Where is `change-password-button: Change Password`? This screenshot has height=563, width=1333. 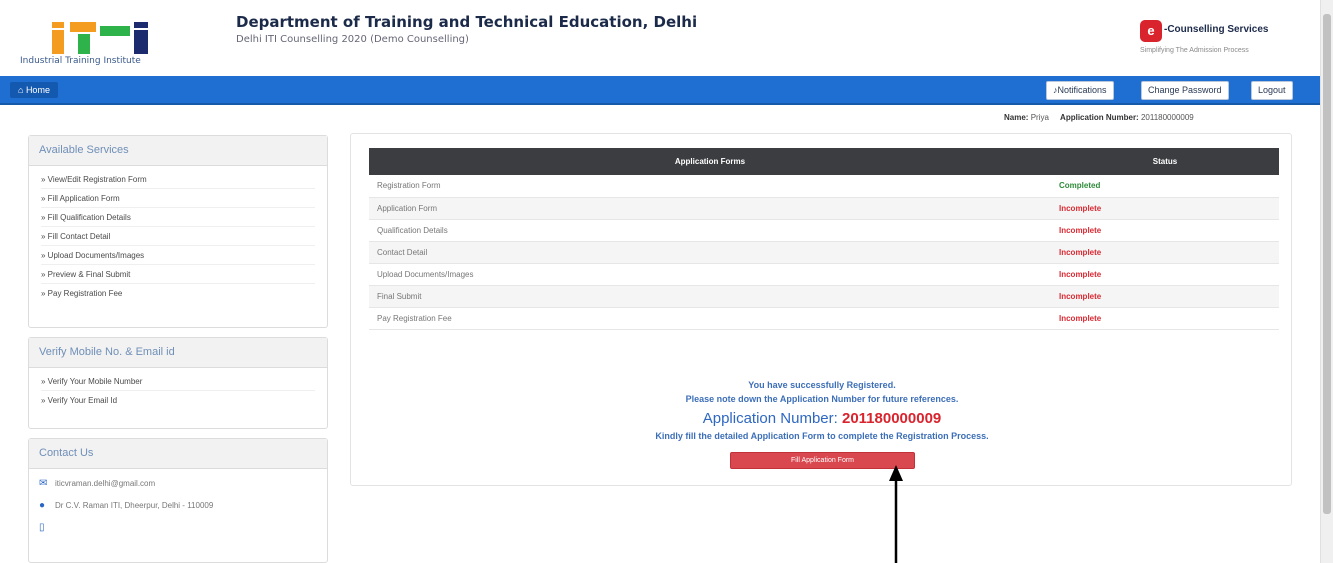 change-password-button: Change Password is located at coordinates (1185, 90).